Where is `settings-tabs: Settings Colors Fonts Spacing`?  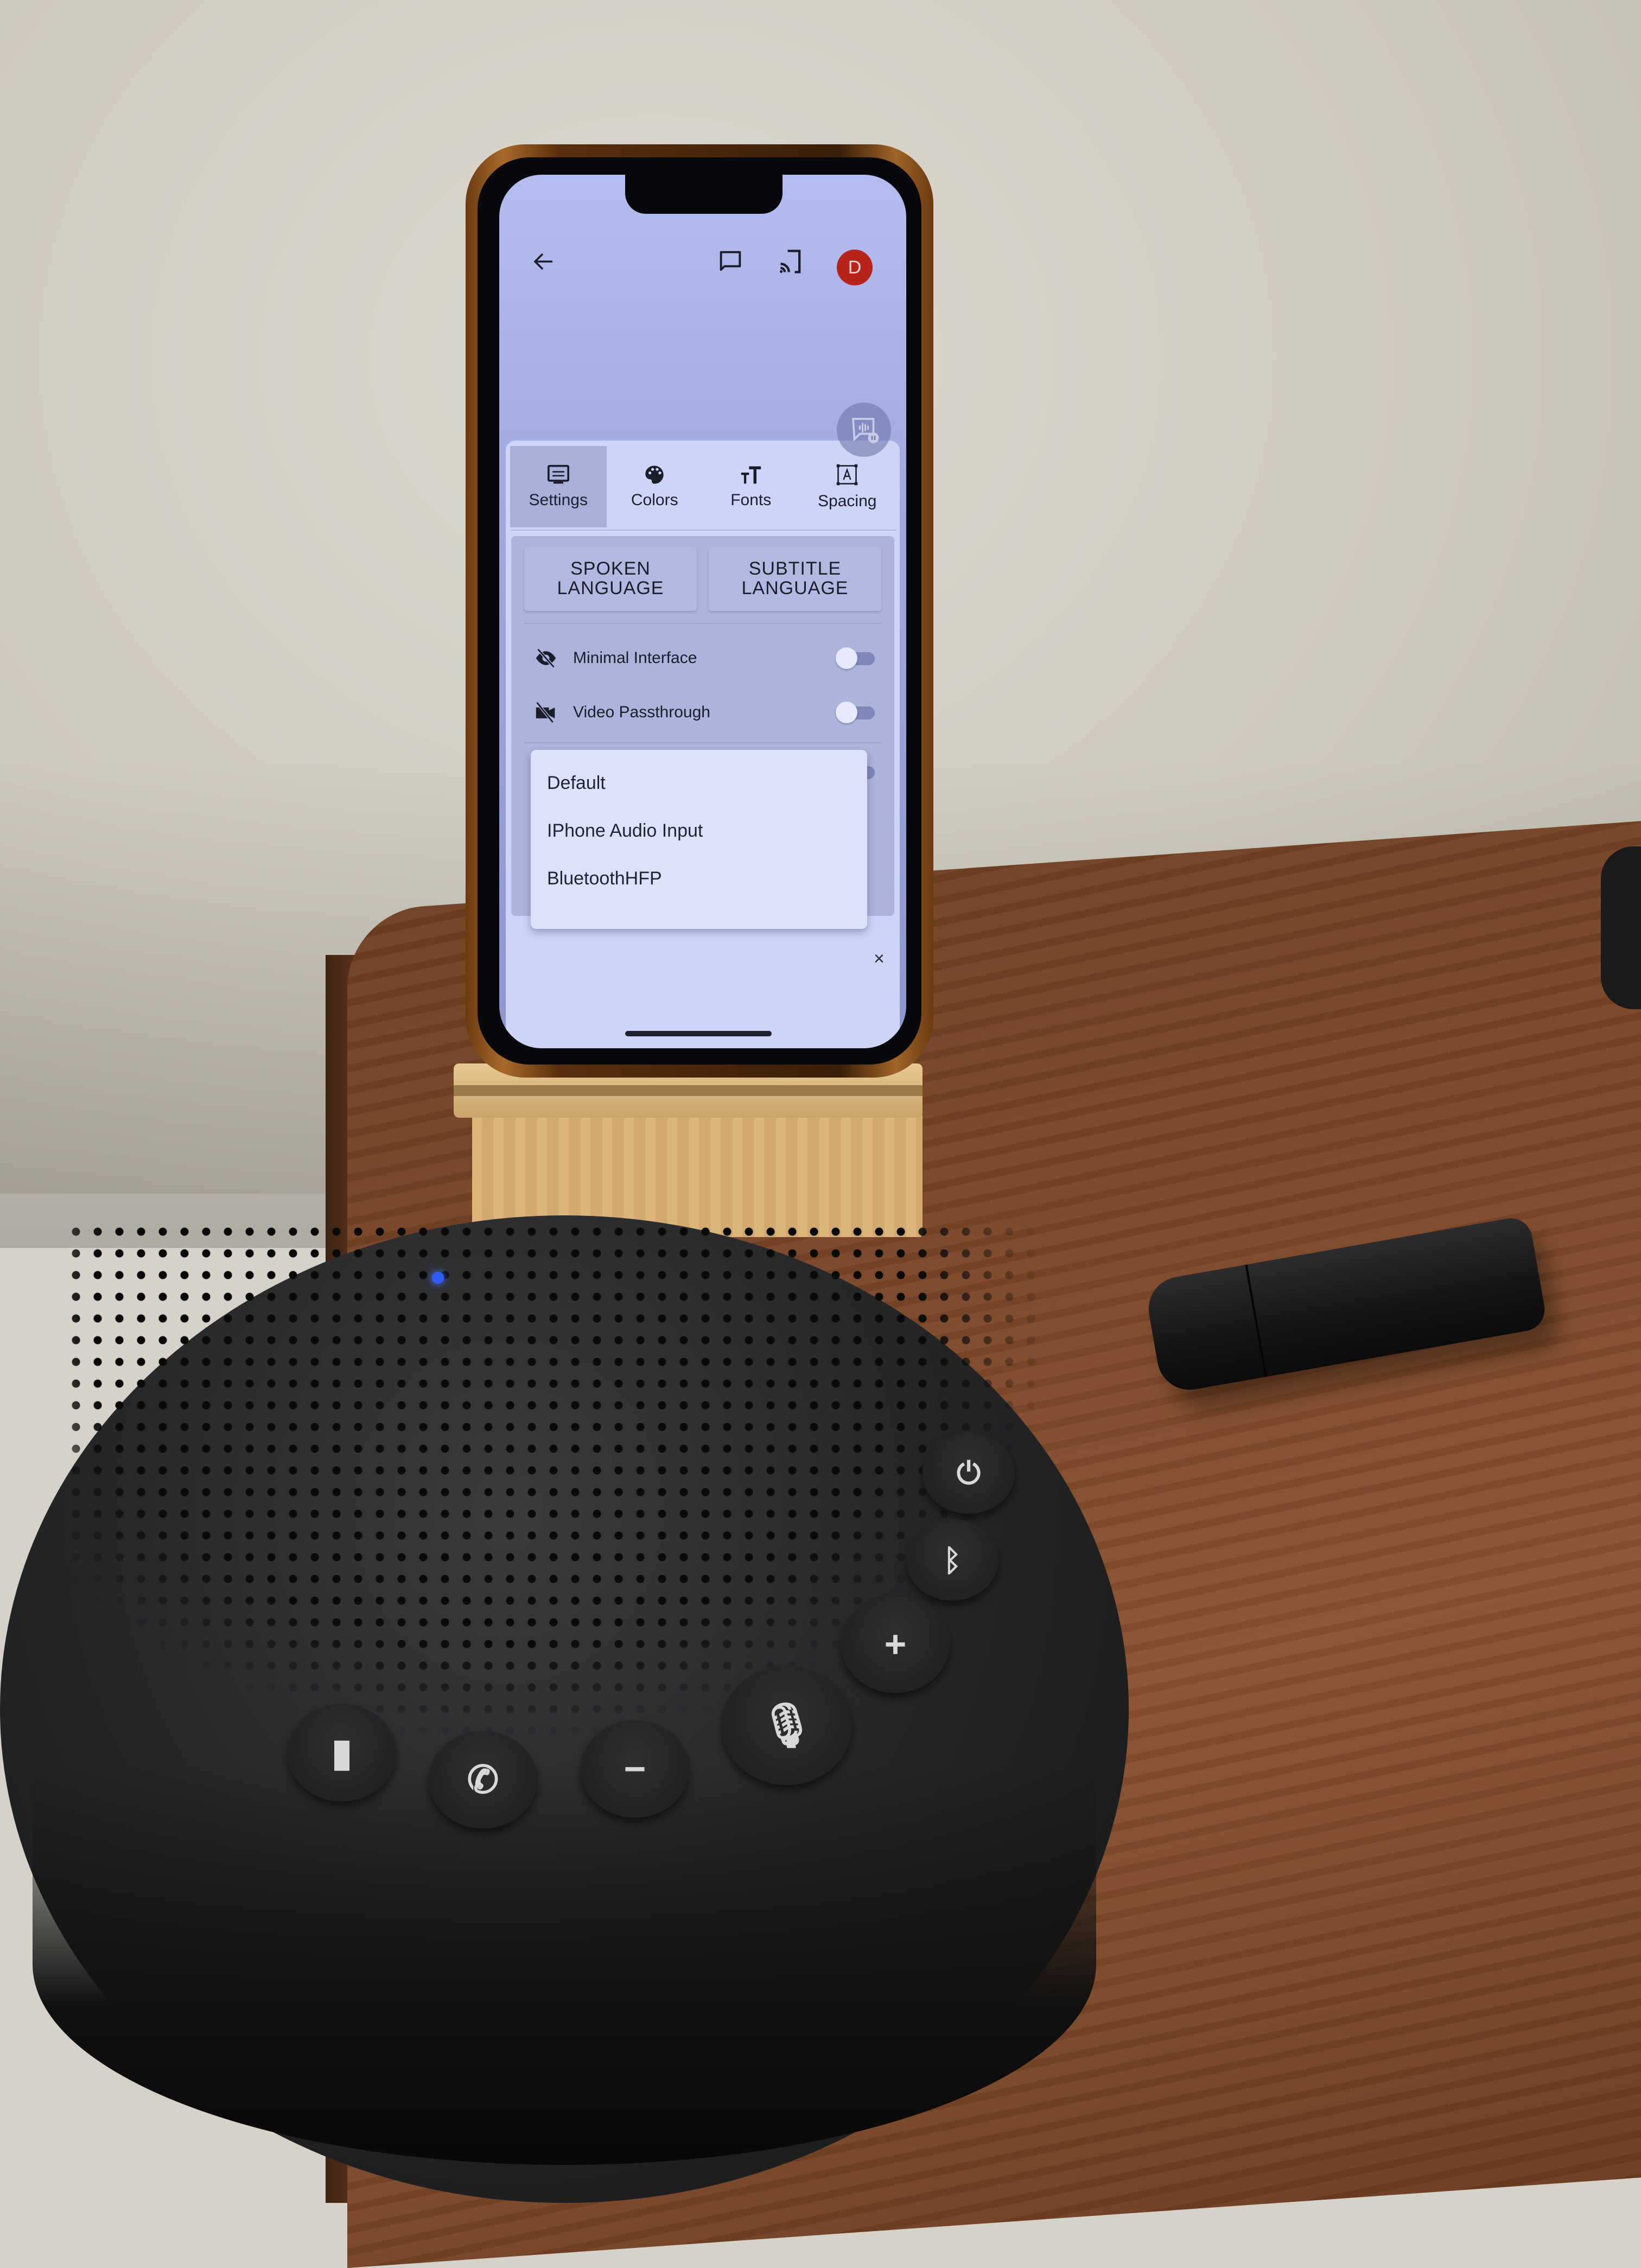
settings-tabs: Settings Colors Fonts Spacing is located at coordinates (702, 486).